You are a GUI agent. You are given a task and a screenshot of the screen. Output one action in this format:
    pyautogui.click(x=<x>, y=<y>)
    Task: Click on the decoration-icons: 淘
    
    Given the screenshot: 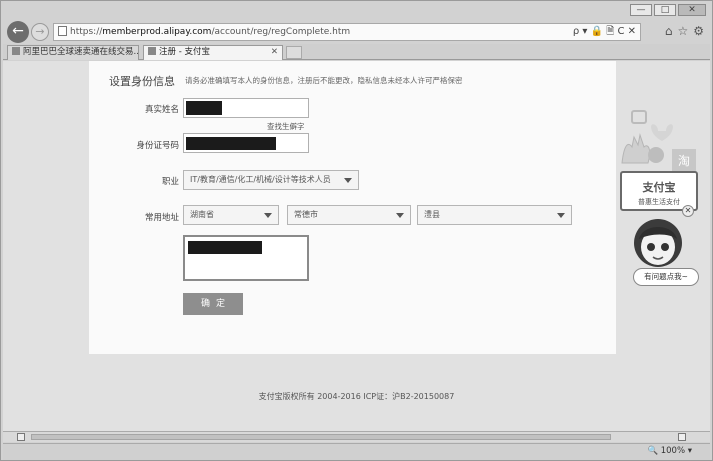 What is the action you would take?
    pyautogui.click(x=658, y=140)
    